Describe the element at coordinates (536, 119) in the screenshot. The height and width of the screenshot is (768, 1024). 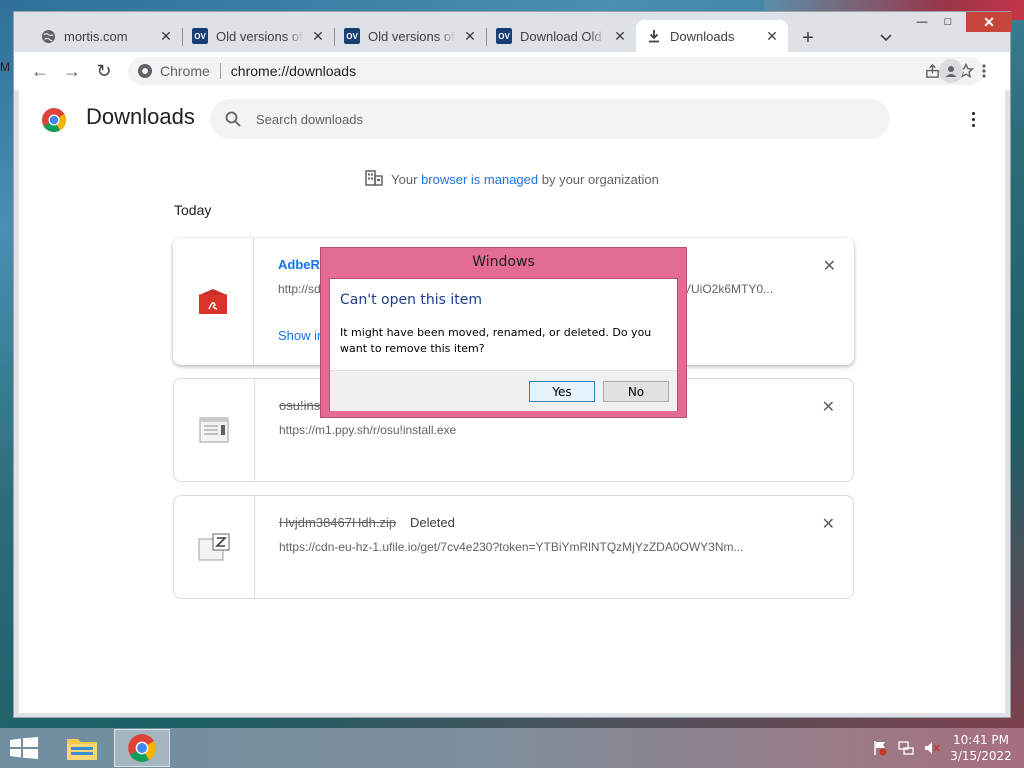
I see `search-input` at that location.